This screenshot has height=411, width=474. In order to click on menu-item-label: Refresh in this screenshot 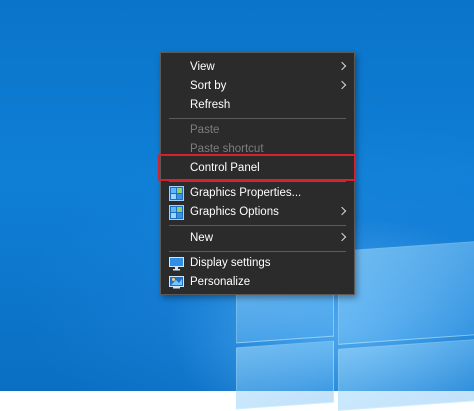, I will do `click(210, 105)`.